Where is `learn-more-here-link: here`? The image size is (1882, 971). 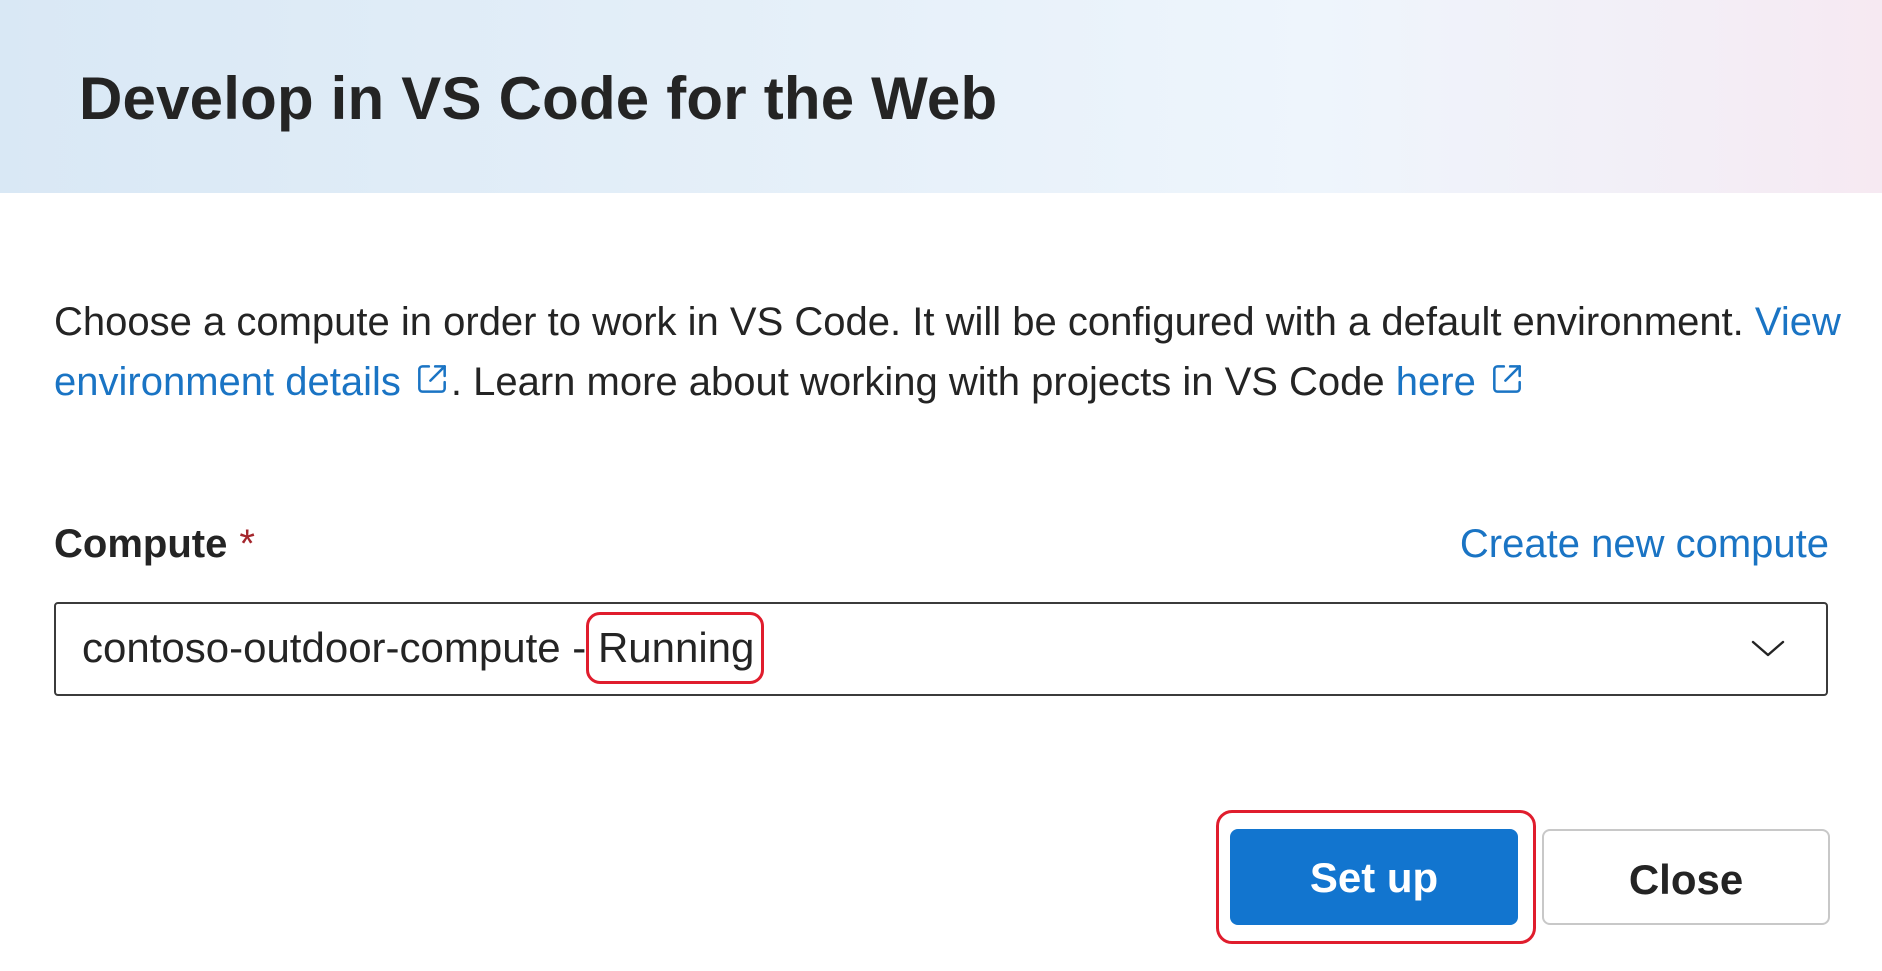 learn-more-here-link: here is located at coordinates (1461, 382).